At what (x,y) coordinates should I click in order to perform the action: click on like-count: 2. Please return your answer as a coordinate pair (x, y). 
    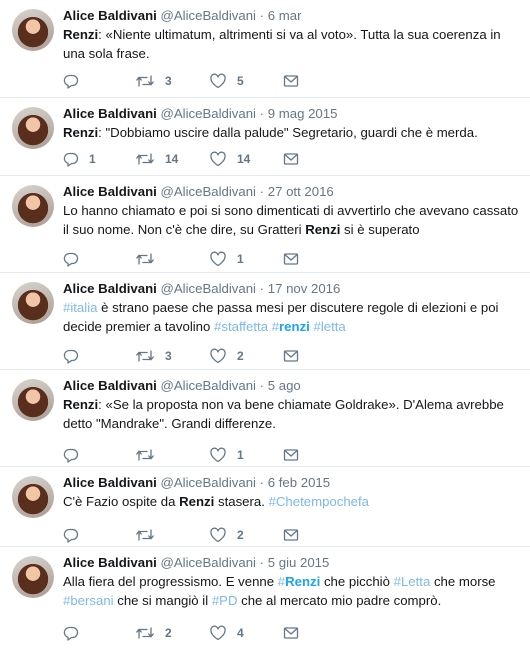
    Looking at the image, I should click on (240, 356).